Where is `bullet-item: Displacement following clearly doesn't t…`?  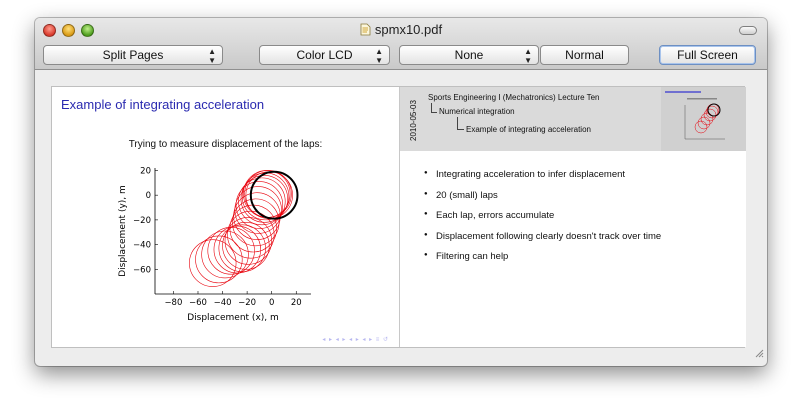
bullet-item: Displacement following clearly doesn't t… is located at coordinates (542, 236).